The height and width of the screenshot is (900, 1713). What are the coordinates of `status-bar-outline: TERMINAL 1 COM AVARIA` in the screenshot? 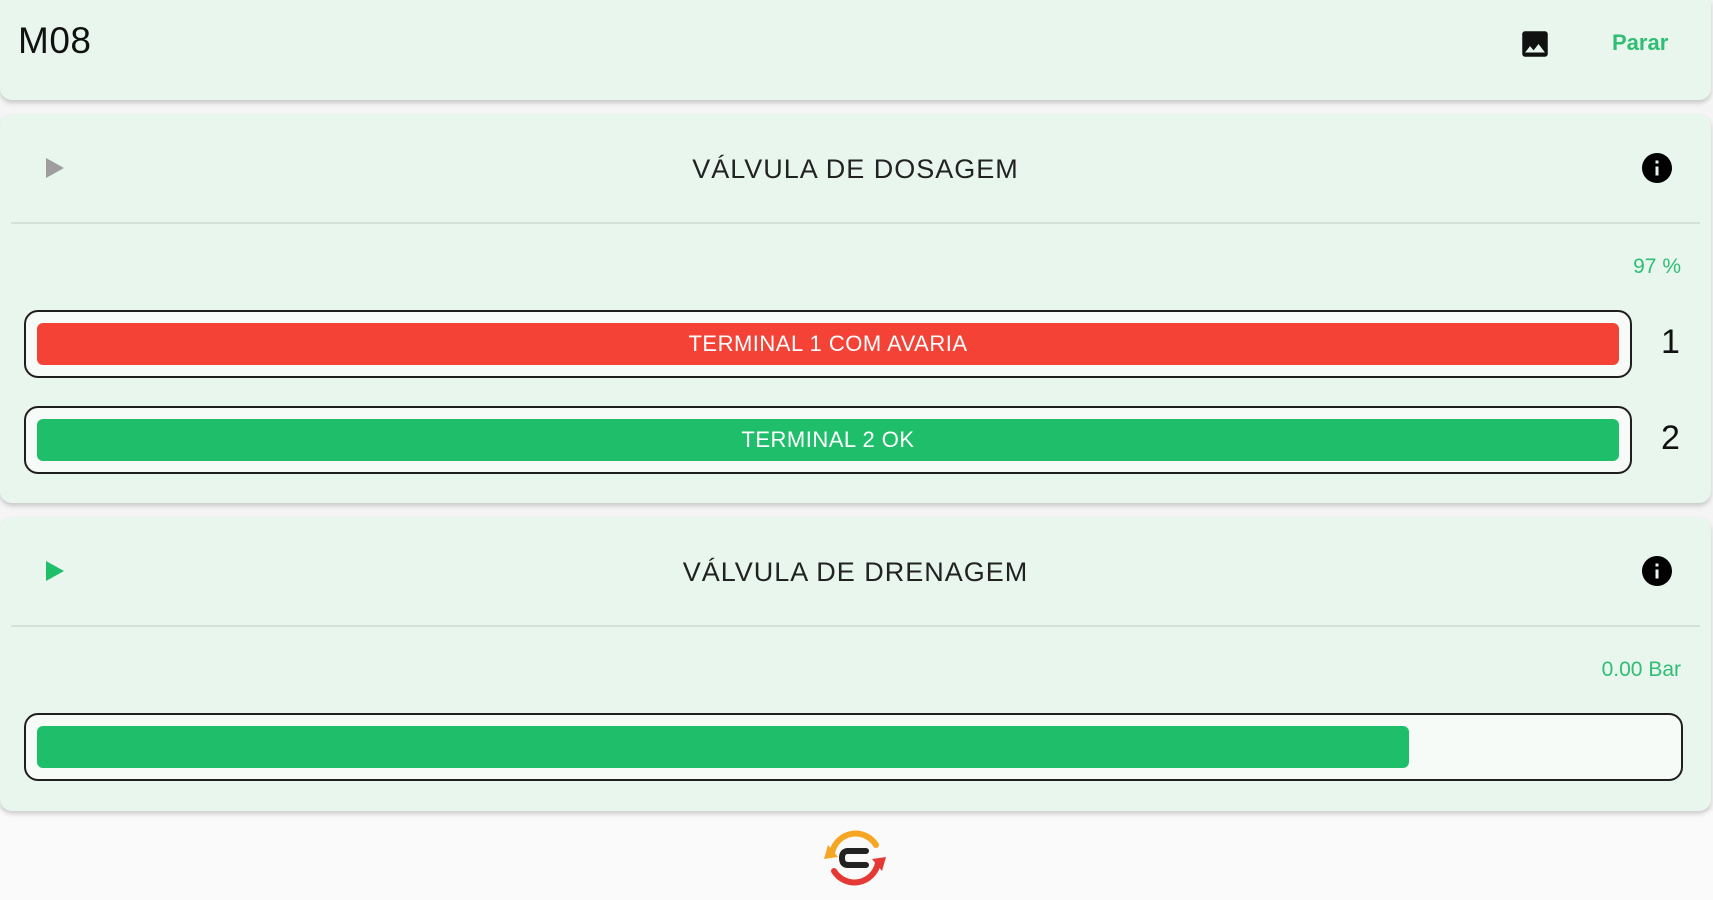 It's located at (828, 344).